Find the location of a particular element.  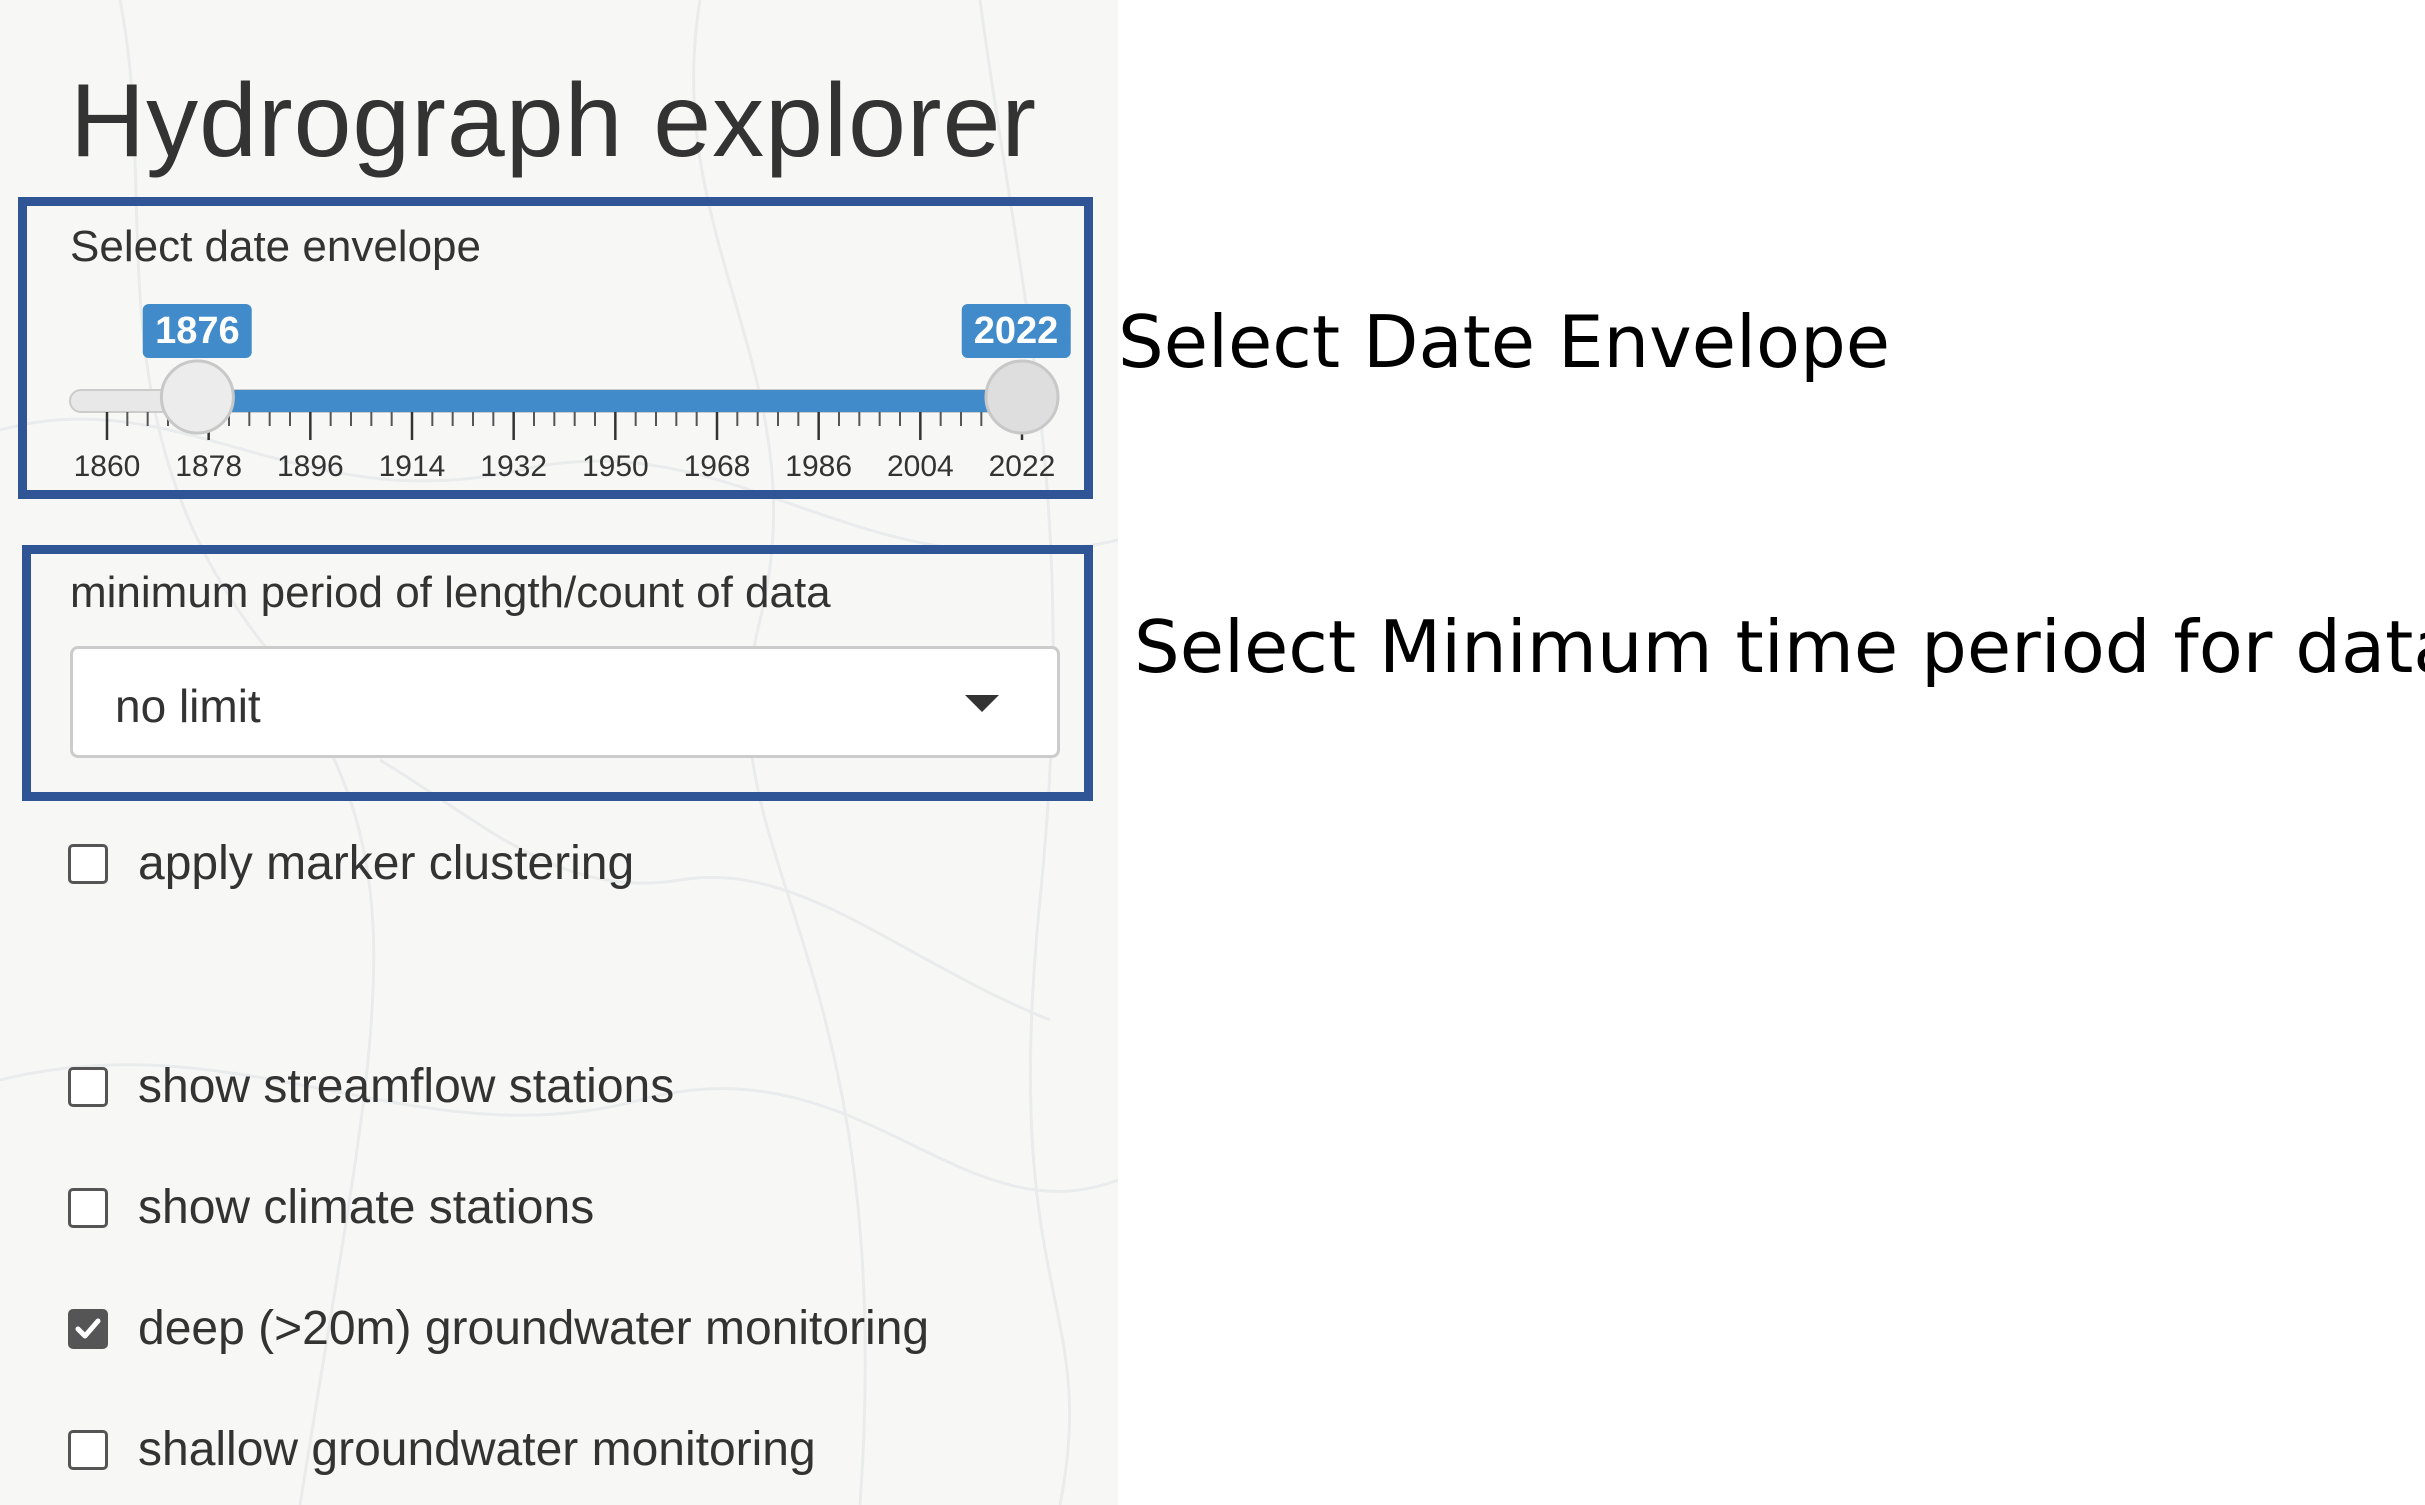

checkbox-label: shallow groundwater monitoring is located at coordinates (477, 1449).